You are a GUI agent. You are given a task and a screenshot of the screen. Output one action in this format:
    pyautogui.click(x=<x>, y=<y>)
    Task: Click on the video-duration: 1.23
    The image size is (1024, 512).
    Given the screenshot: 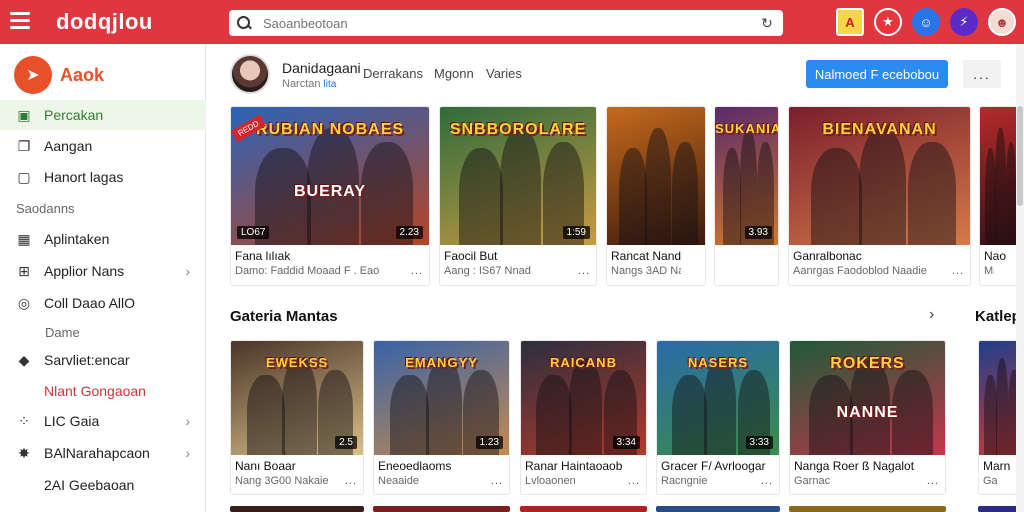 What is the action you would take?
    pyautogui.click(x=489, y=442)
    